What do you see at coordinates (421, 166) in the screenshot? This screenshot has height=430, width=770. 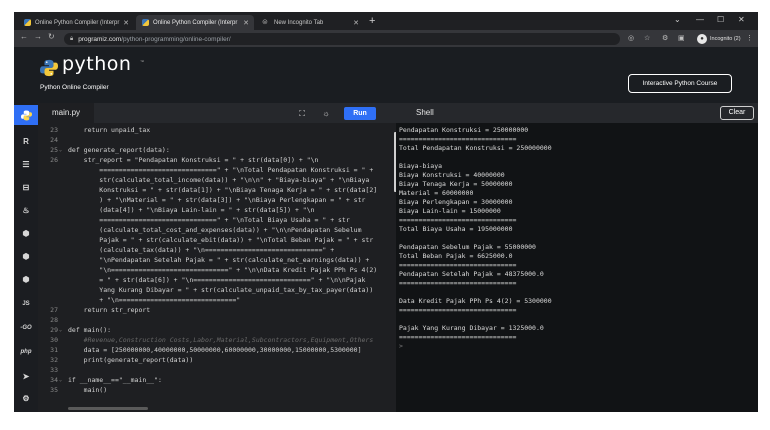 I see `output-line: Biaya-biaya` at bounding box center [421, 166].